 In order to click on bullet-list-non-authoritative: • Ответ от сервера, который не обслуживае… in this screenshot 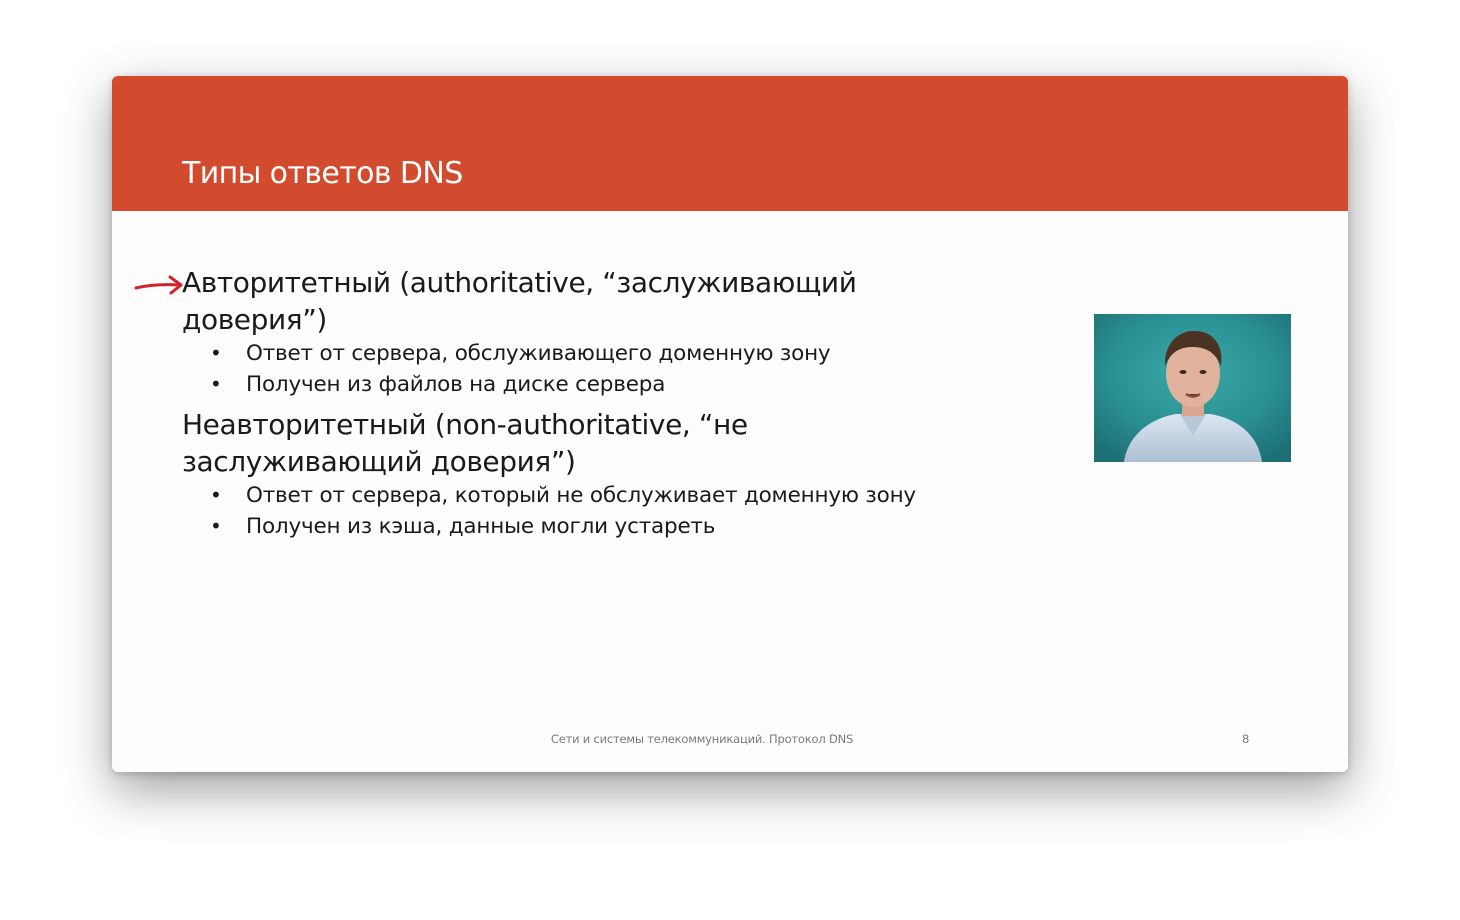, I will do `click(567, 511)`.